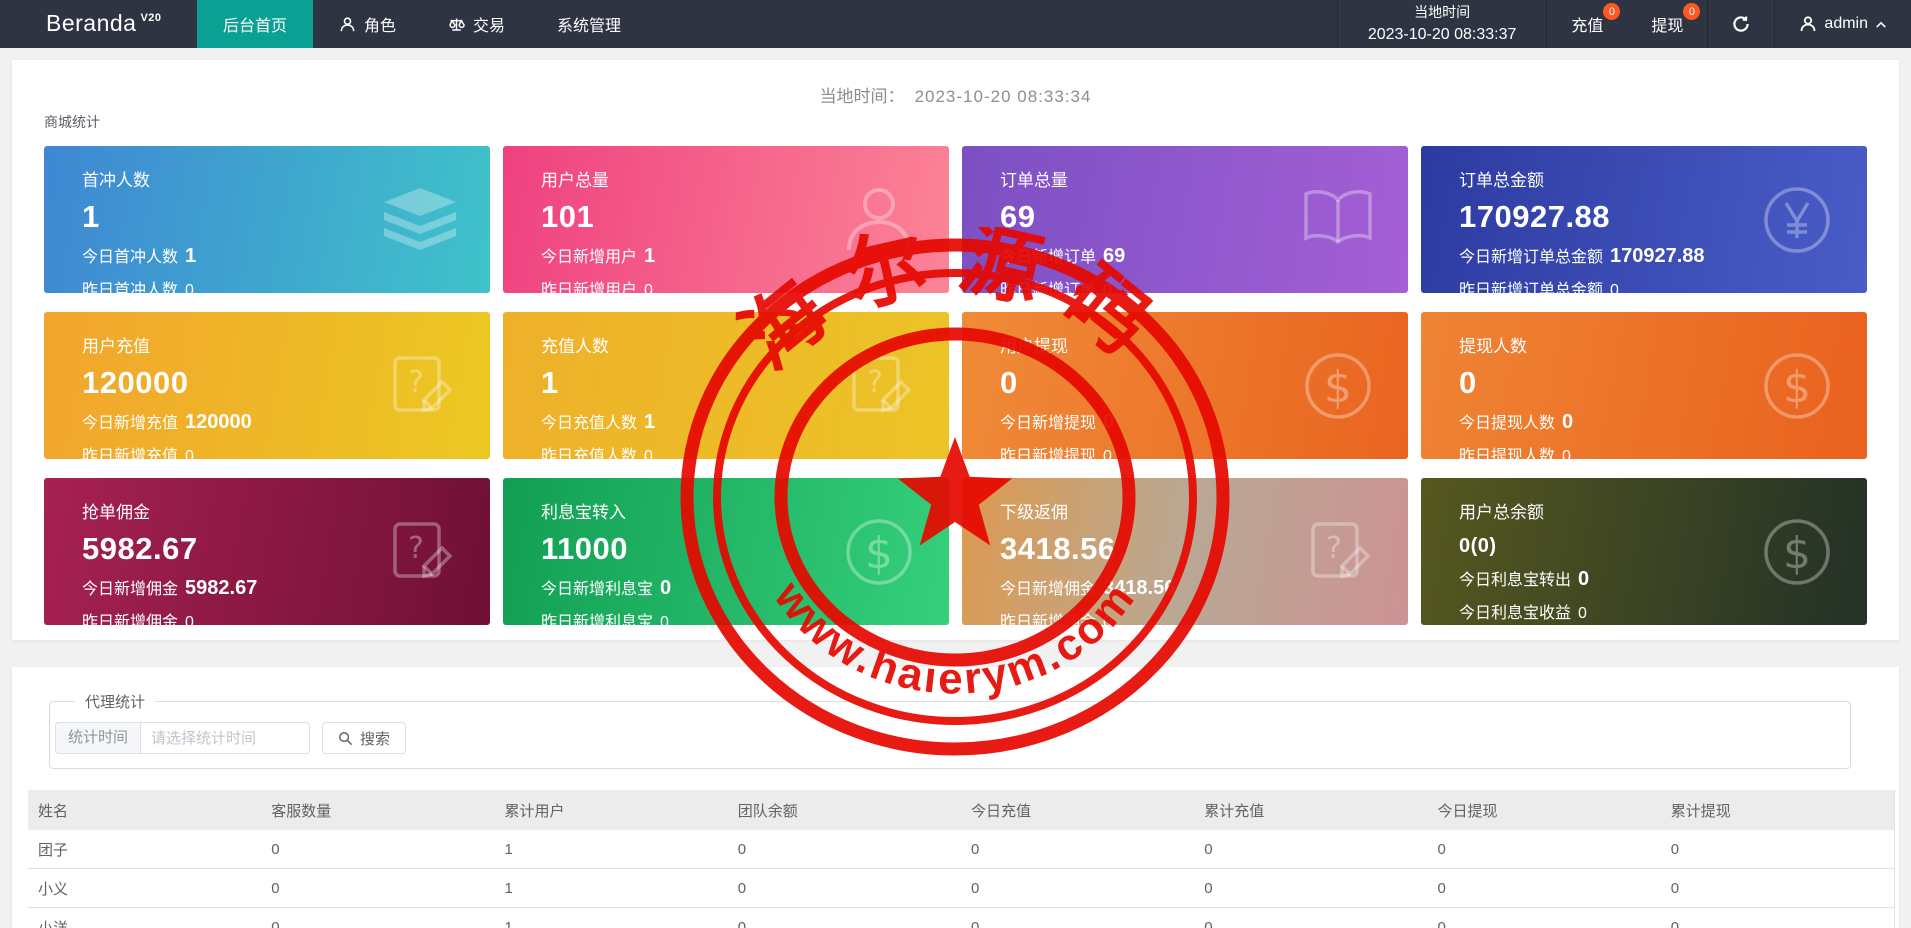  Describe the element at coordinates (53, 850) in the screenshot. I see `table-cell: 团子` at that location.